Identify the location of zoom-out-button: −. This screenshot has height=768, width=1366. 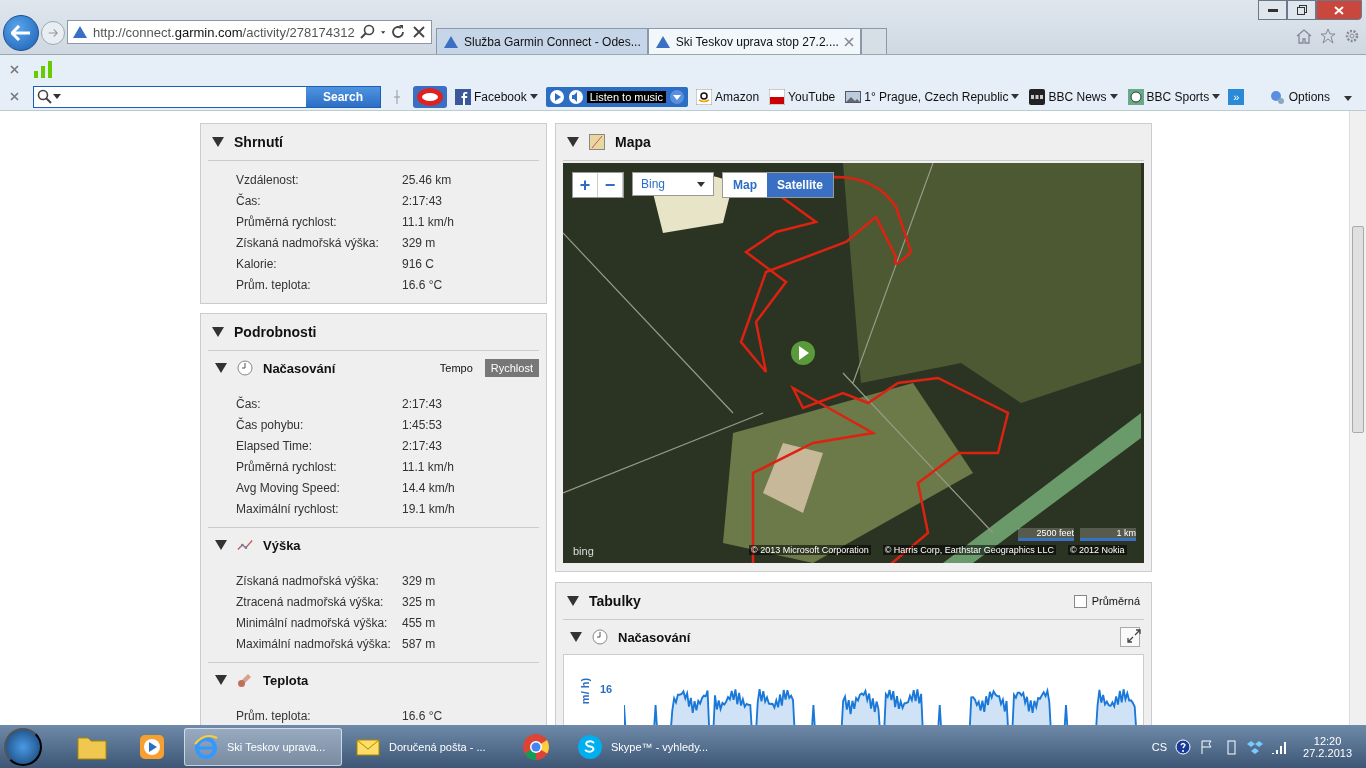
(610, 185).